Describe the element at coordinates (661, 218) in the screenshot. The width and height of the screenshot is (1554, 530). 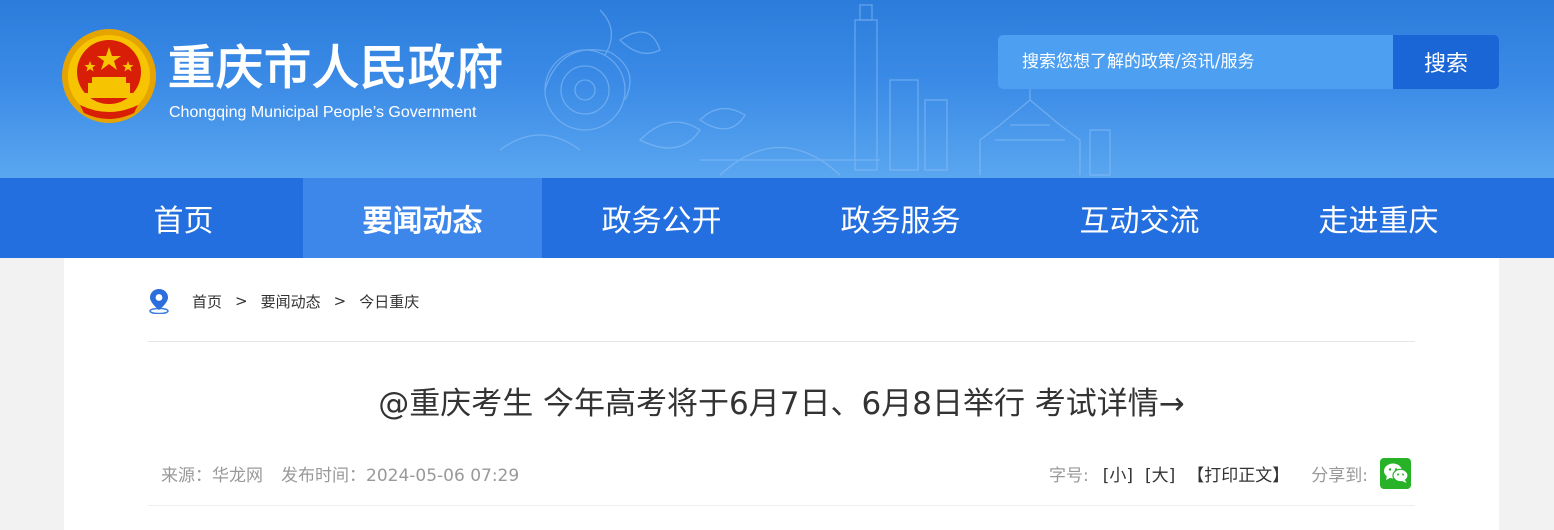
I see `nav-item-gov-affairs-public: 政务公开` at that location.